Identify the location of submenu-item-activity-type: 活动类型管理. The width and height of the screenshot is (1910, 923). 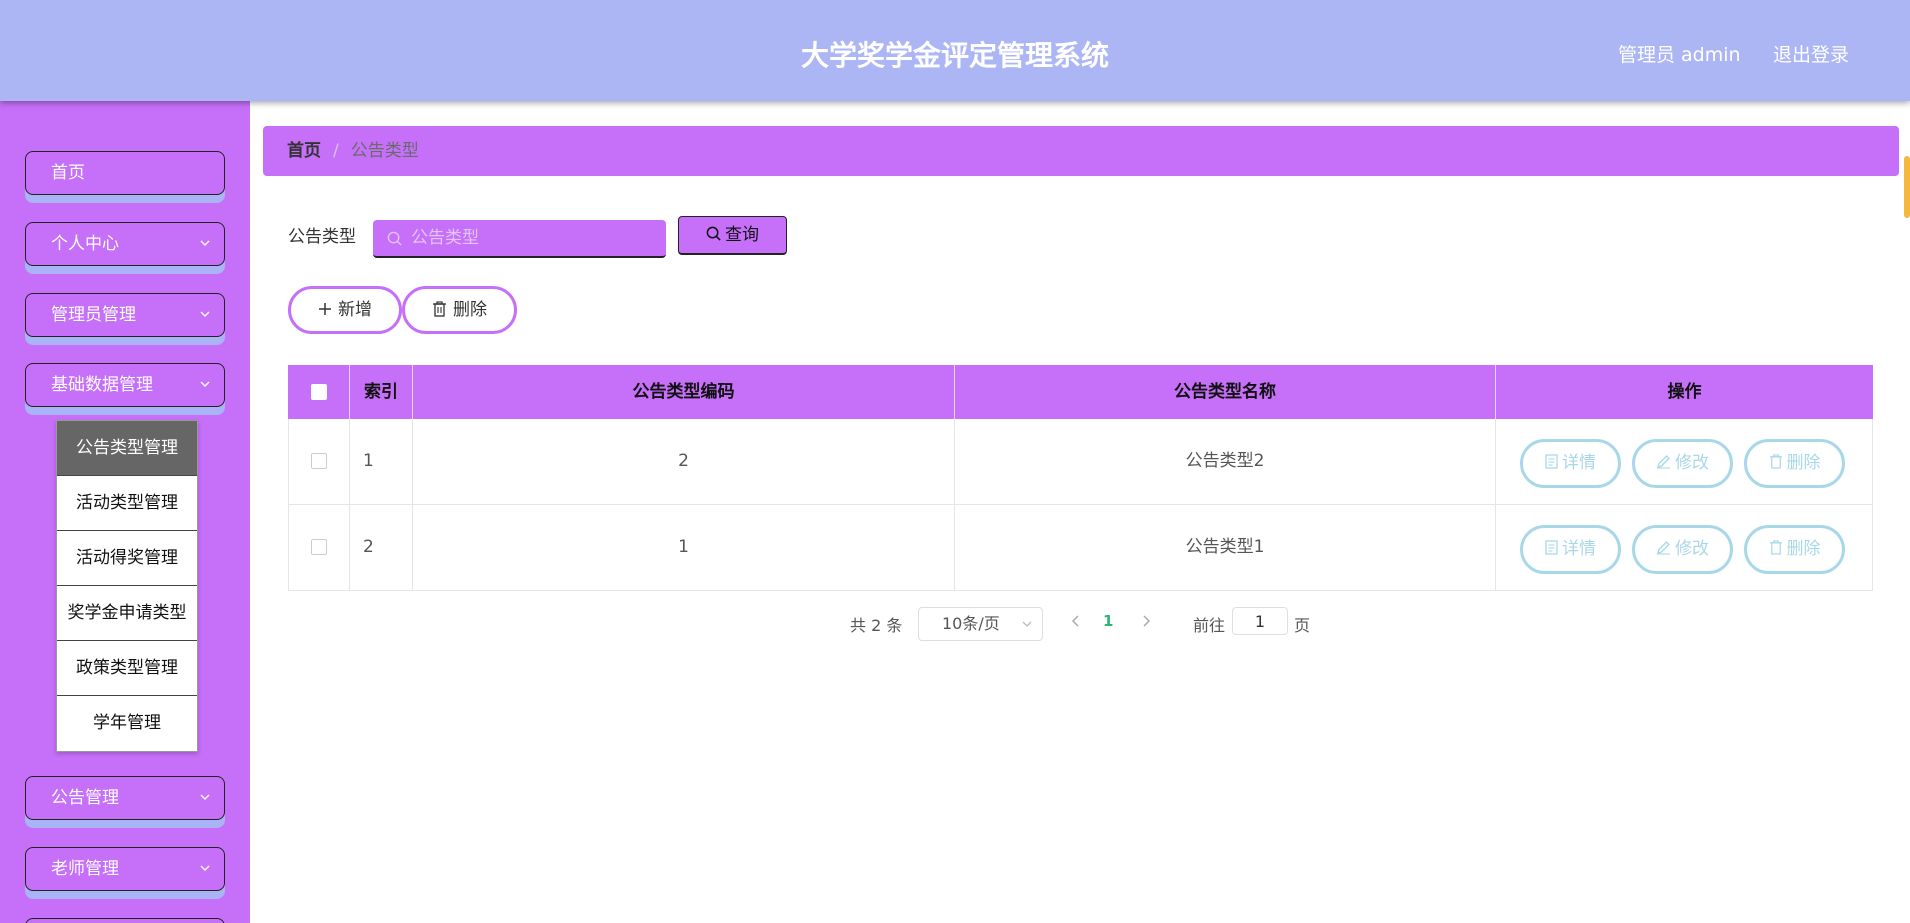
(127, 503).